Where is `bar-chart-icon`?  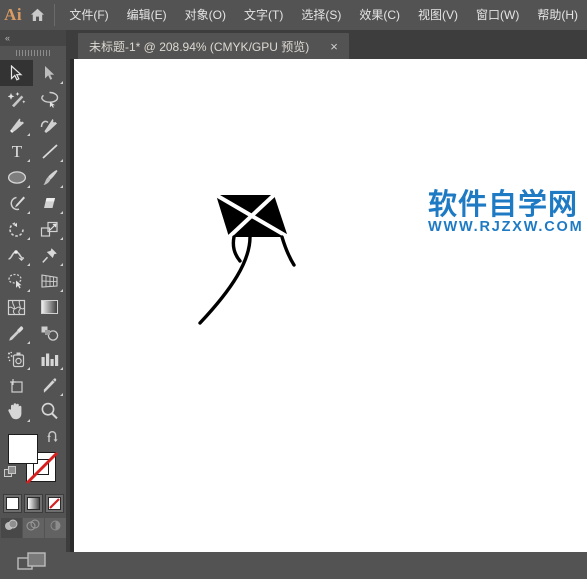 bar-chart-icon is located at coordinates (49, 359).